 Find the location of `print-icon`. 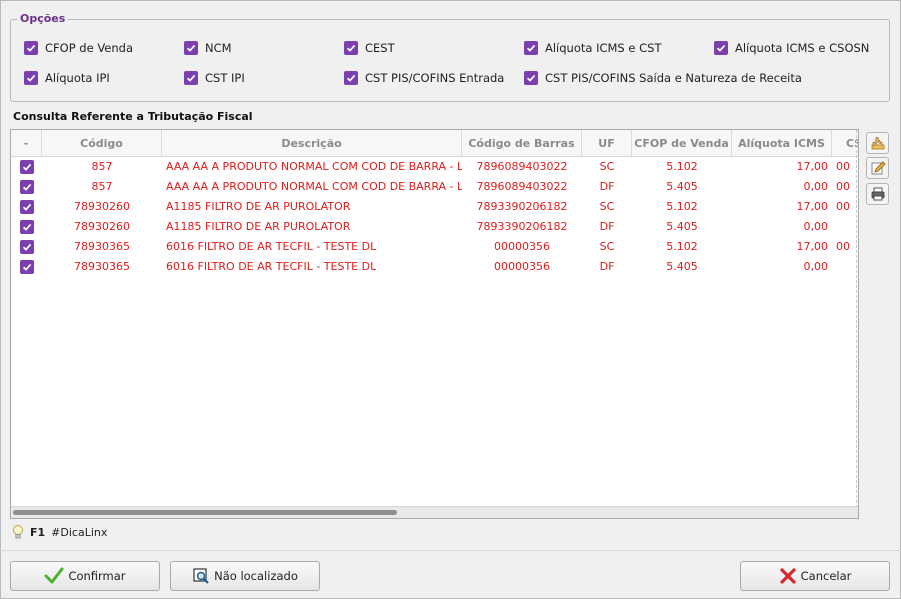

print-icon is located at coordinates (877, 194).